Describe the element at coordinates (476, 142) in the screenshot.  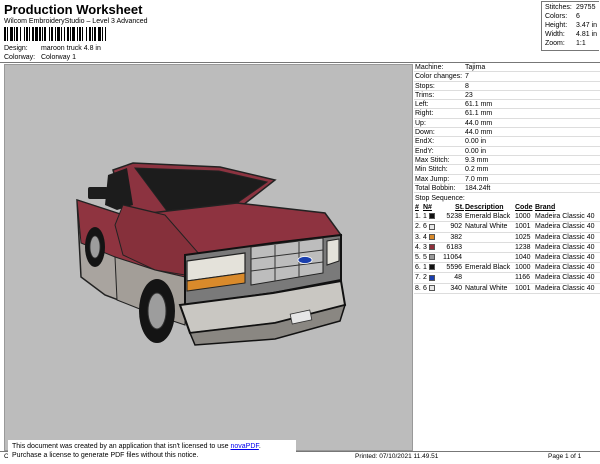
I see `info-value: 0.00 in` at that location.